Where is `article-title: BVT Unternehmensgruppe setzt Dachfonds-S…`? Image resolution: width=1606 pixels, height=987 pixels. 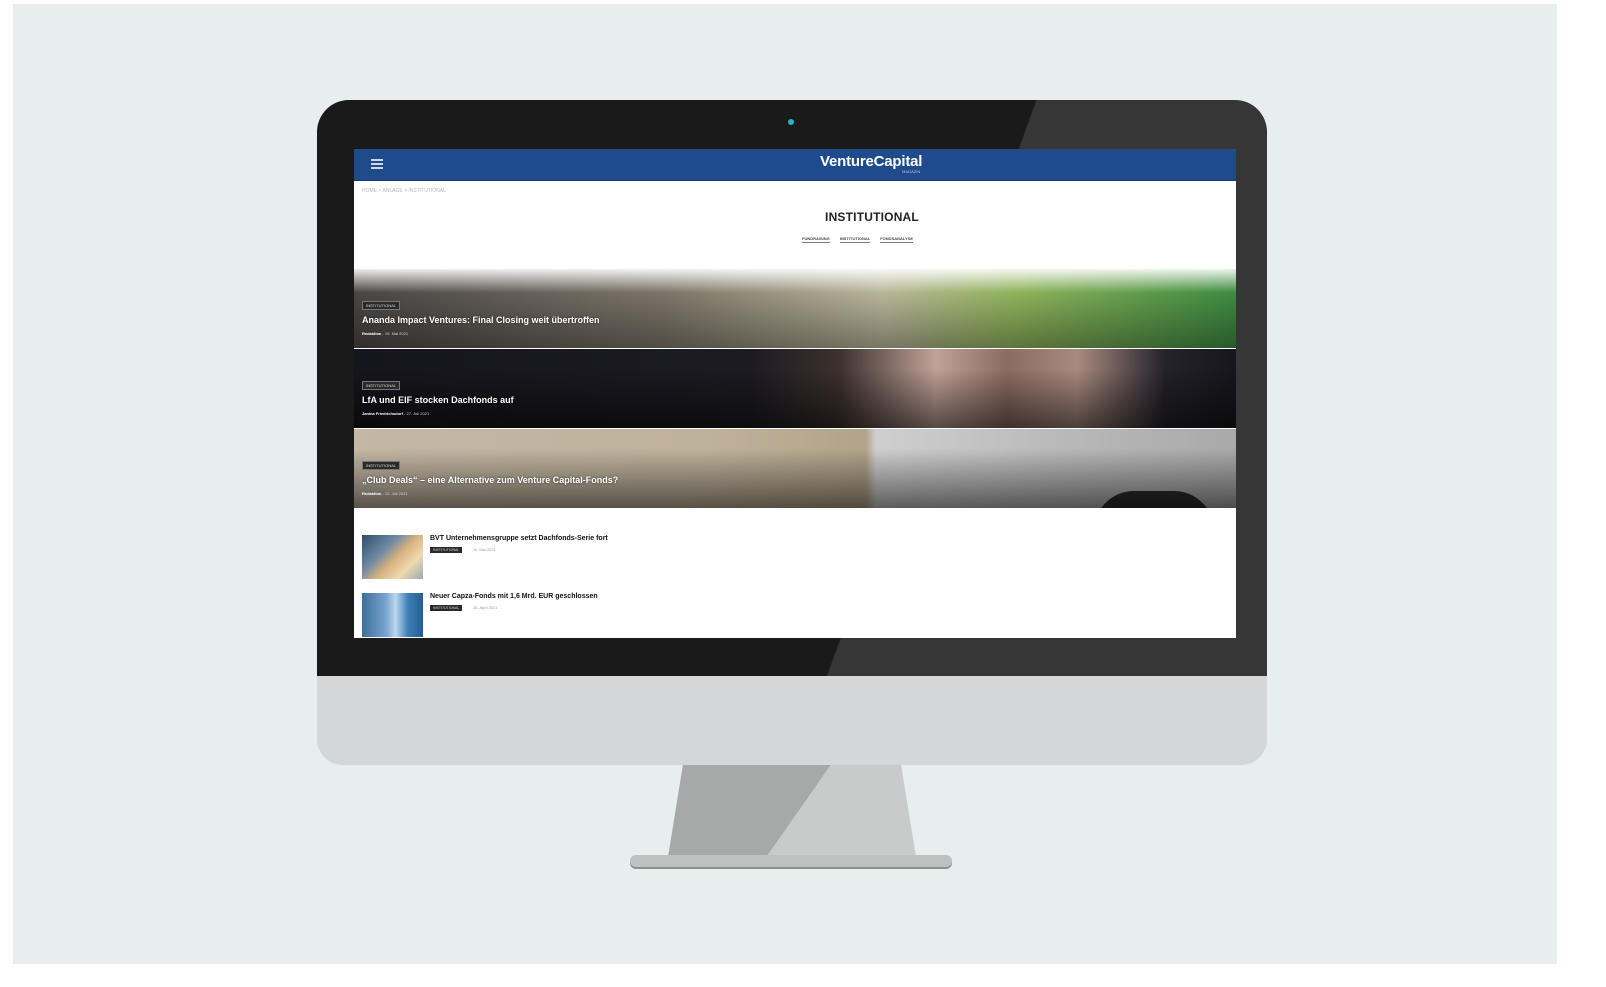 article-title: BVT Unternehmensgruppe setzt Dachfonds-S… is located at coordinates (519, 538).